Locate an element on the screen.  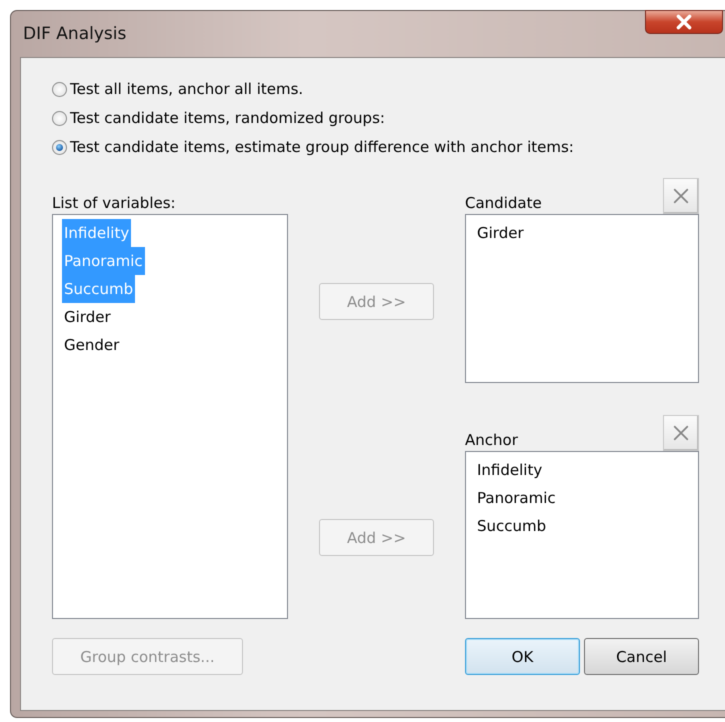
list-label: Candidate is located at coordinates (503, 203).